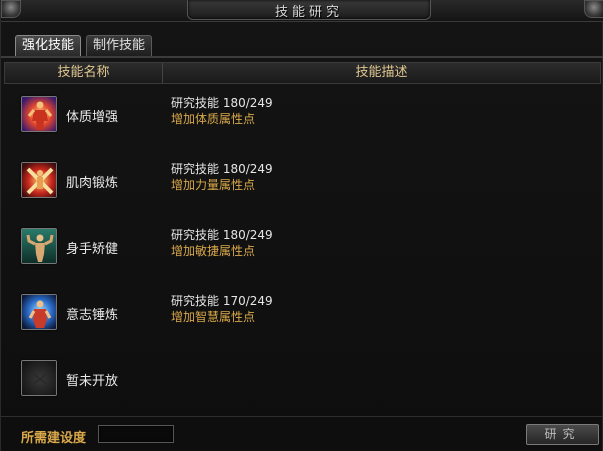 This screenshot has width=603, height=451. What do you see at coordinates (39, 114) in the screenshot?
I see `strength-body-icon` at bounding box center [39, 114].